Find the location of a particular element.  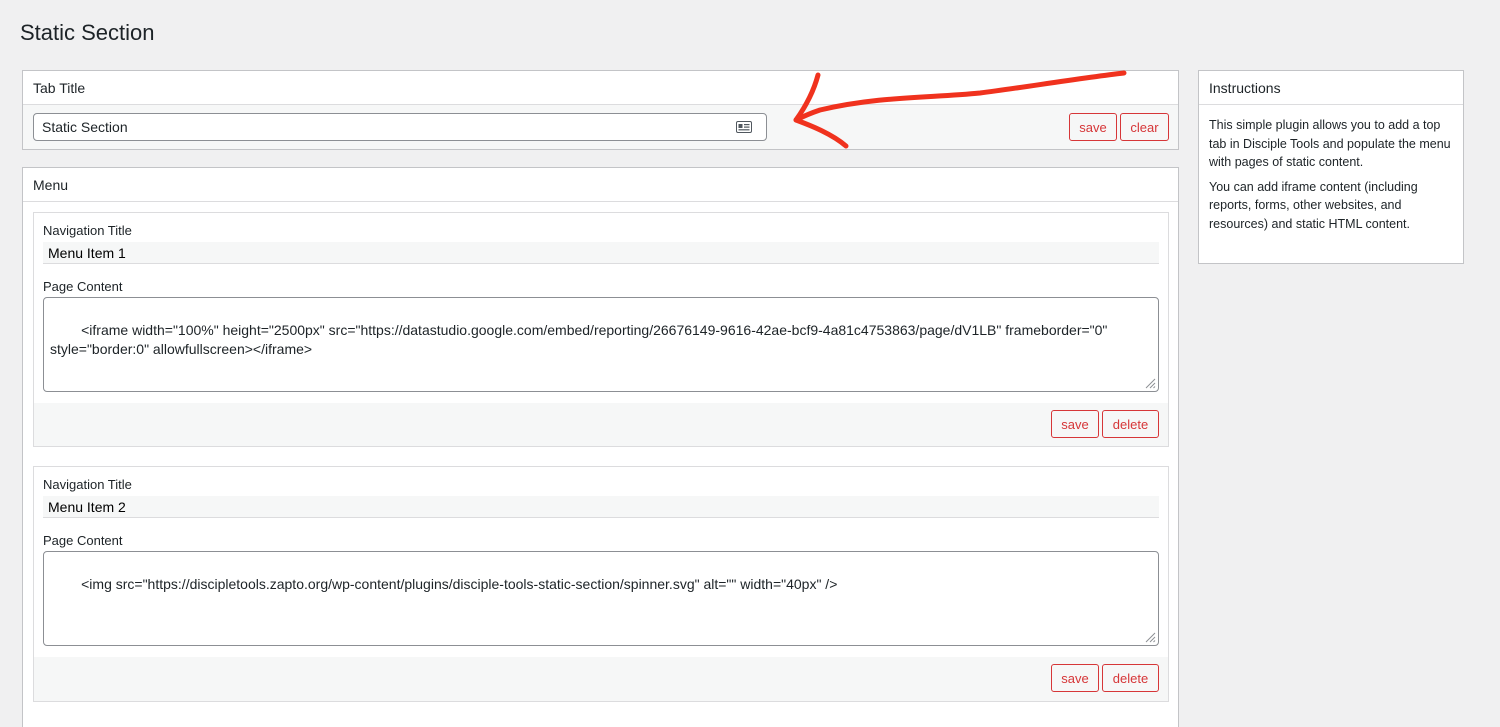

contact-card-icon is located at coordinates (744, 127).